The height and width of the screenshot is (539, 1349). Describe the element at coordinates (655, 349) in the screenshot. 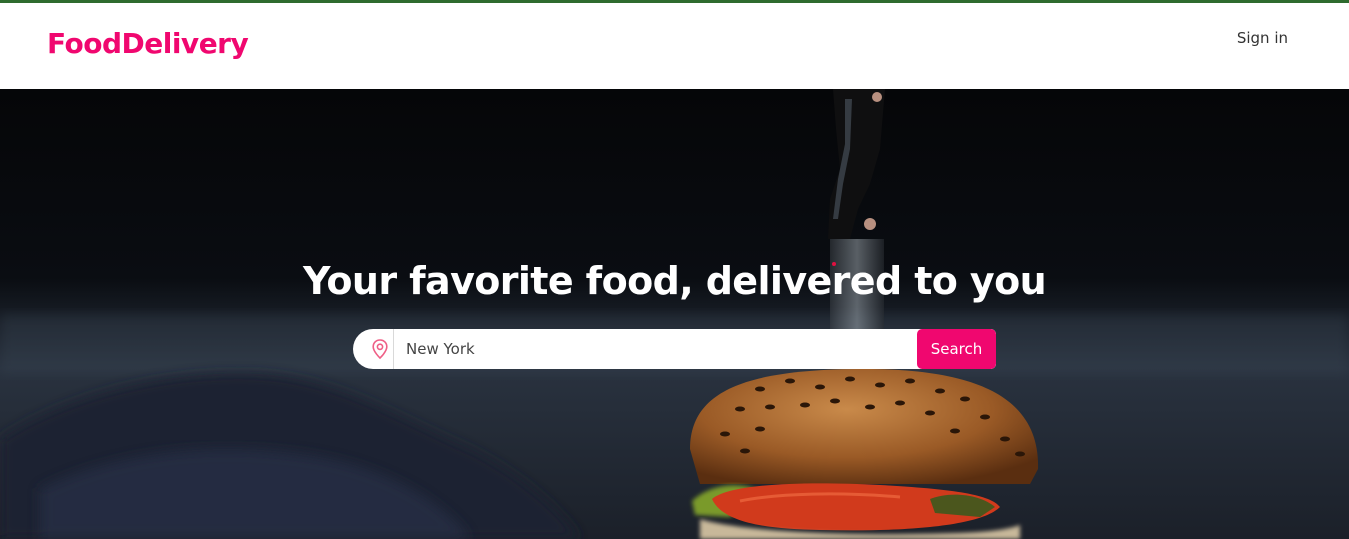

I see `location-input` at that location.